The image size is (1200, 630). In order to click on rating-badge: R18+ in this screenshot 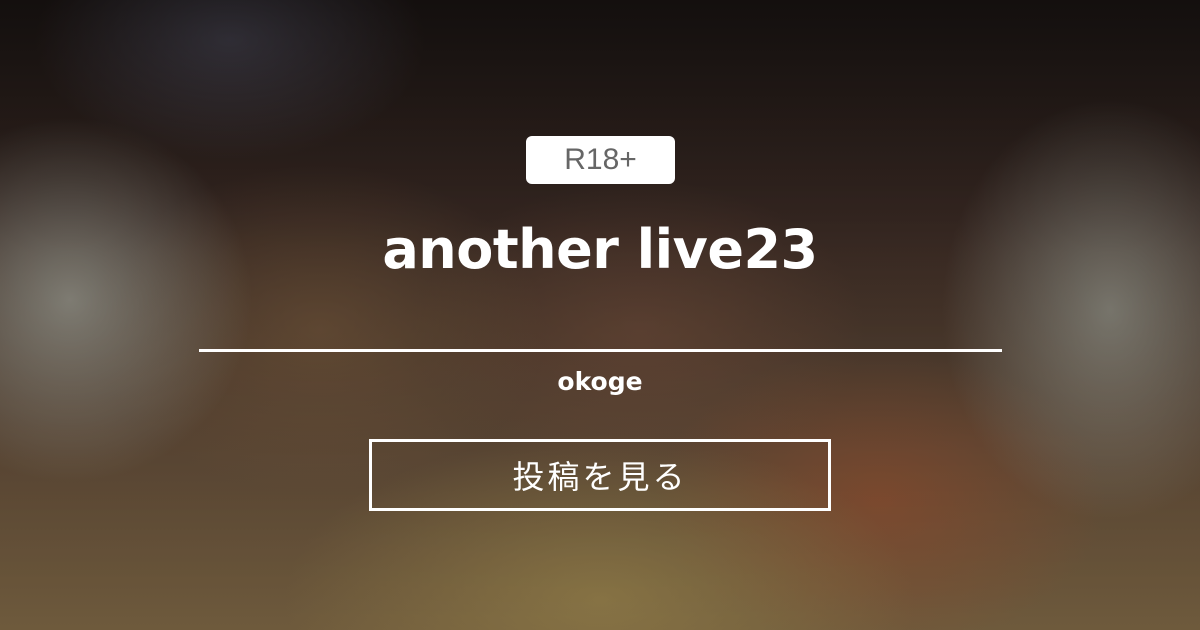, I will do `click(600, 160)`.